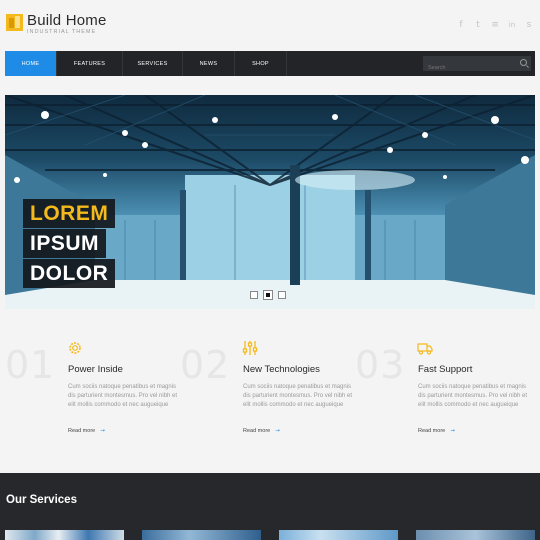  Describe the element at coordinates (62, 32) in the screenshot. I see `logo-tagline: INDUSTRIAL THEME` at that location.